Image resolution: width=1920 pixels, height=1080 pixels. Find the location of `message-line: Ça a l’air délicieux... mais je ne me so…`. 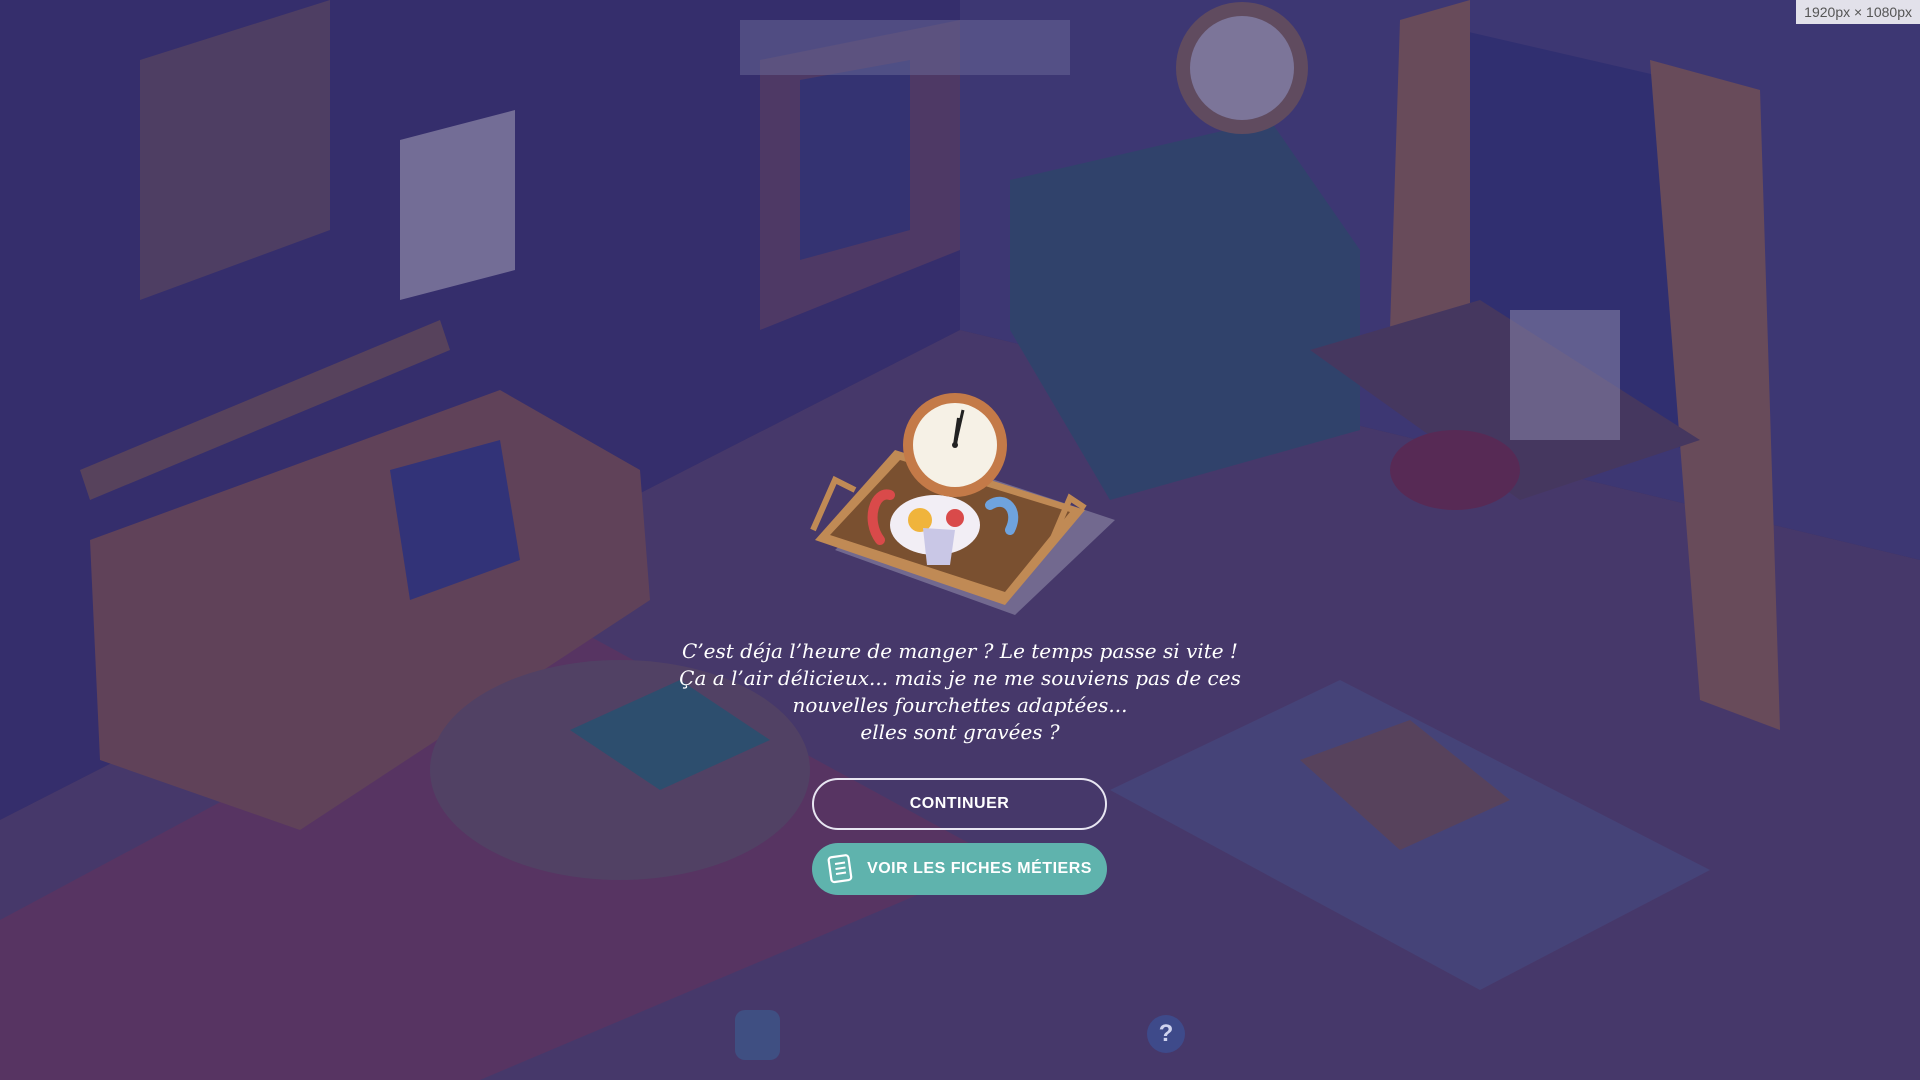

message-line: Ça a l’air délicieux... mais je ne me so… is located at coordinates (960, 678).